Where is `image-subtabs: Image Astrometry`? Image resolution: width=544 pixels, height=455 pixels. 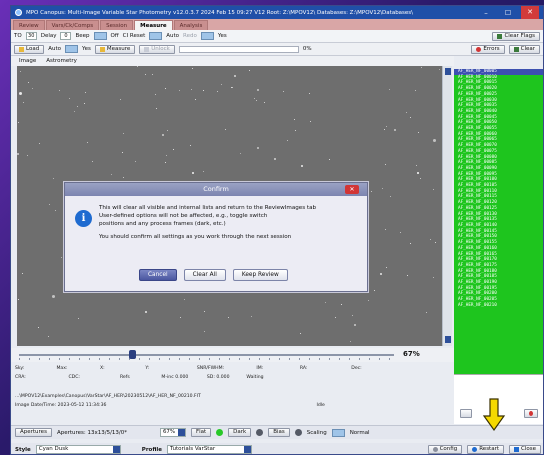 image-subtabs: Image Astrometry is located at coordinates (232, 61).